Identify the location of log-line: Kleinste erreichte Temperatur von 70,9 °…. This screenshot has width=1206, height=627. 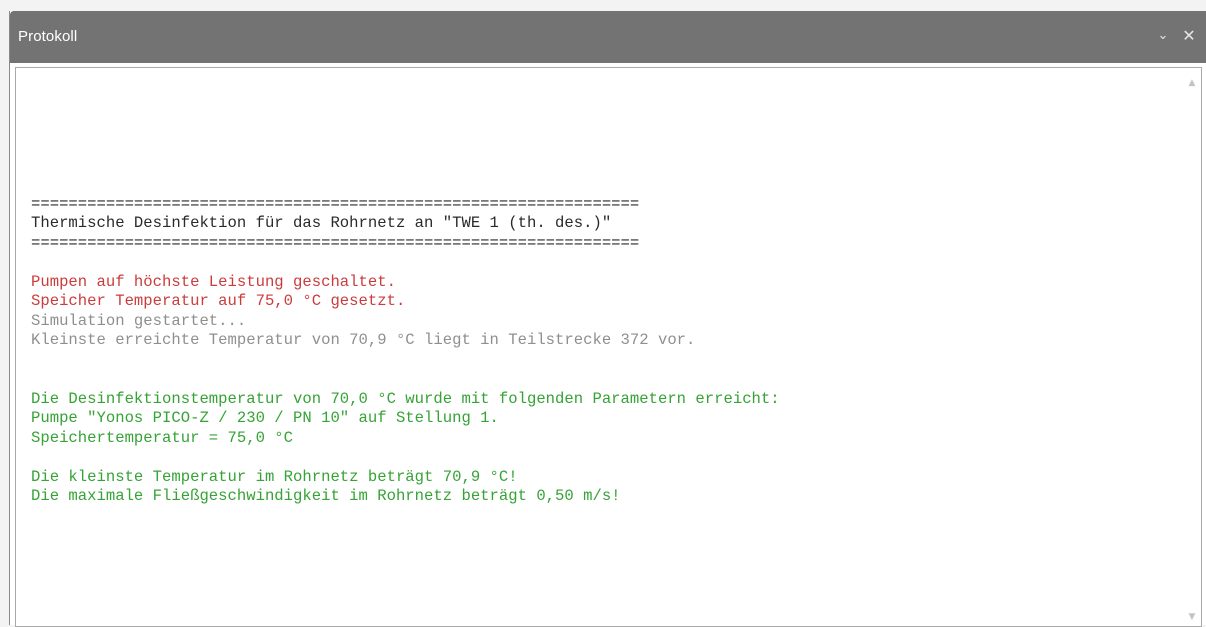
(363, 340).